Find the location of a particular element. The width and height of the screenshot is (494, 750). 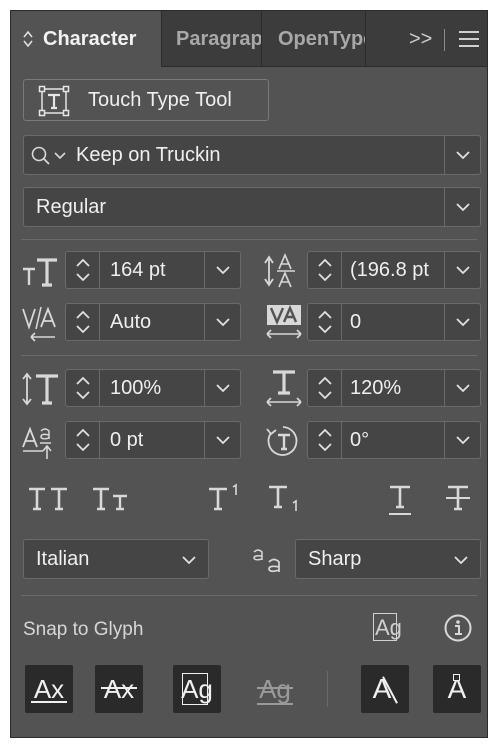

character-rotation-field: 0° is located at coordinates (394, 440).